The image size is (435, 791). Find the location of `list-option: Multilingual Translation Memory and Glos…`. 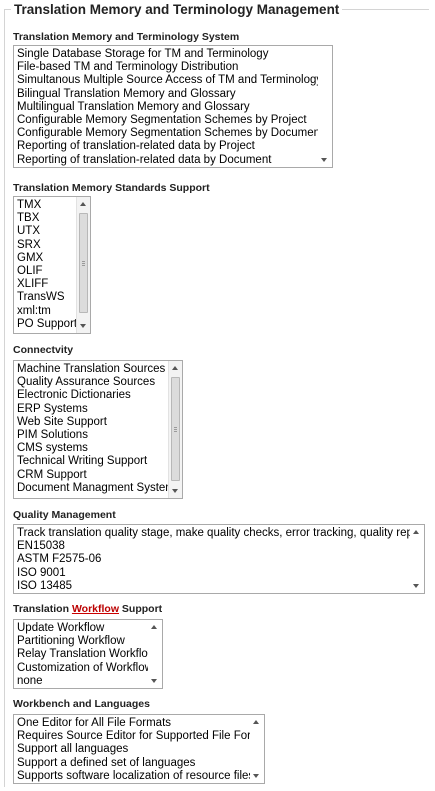

list-option: Multilingual Translation Memory and Glos… is located at coordinates (174, 107).